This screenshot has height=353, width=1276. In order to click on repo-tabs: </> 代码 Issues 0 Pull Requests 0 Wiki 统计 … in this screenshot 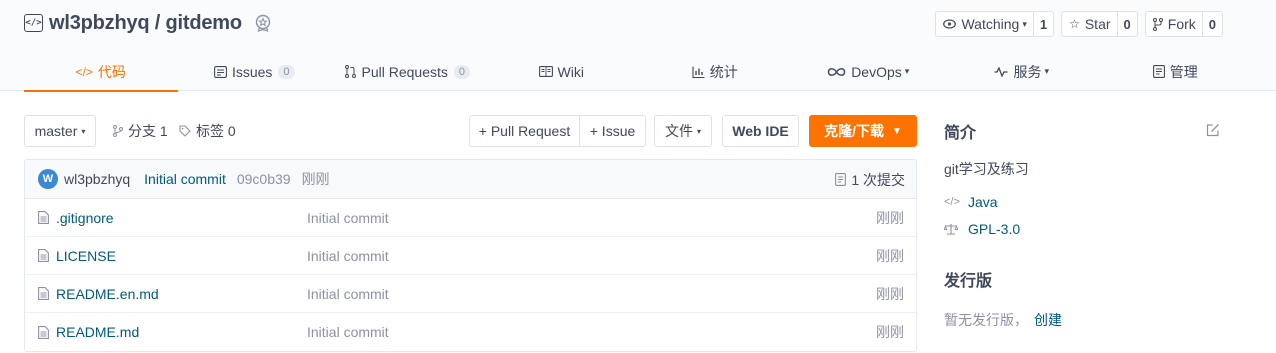, I will do `click(638, 72)`.